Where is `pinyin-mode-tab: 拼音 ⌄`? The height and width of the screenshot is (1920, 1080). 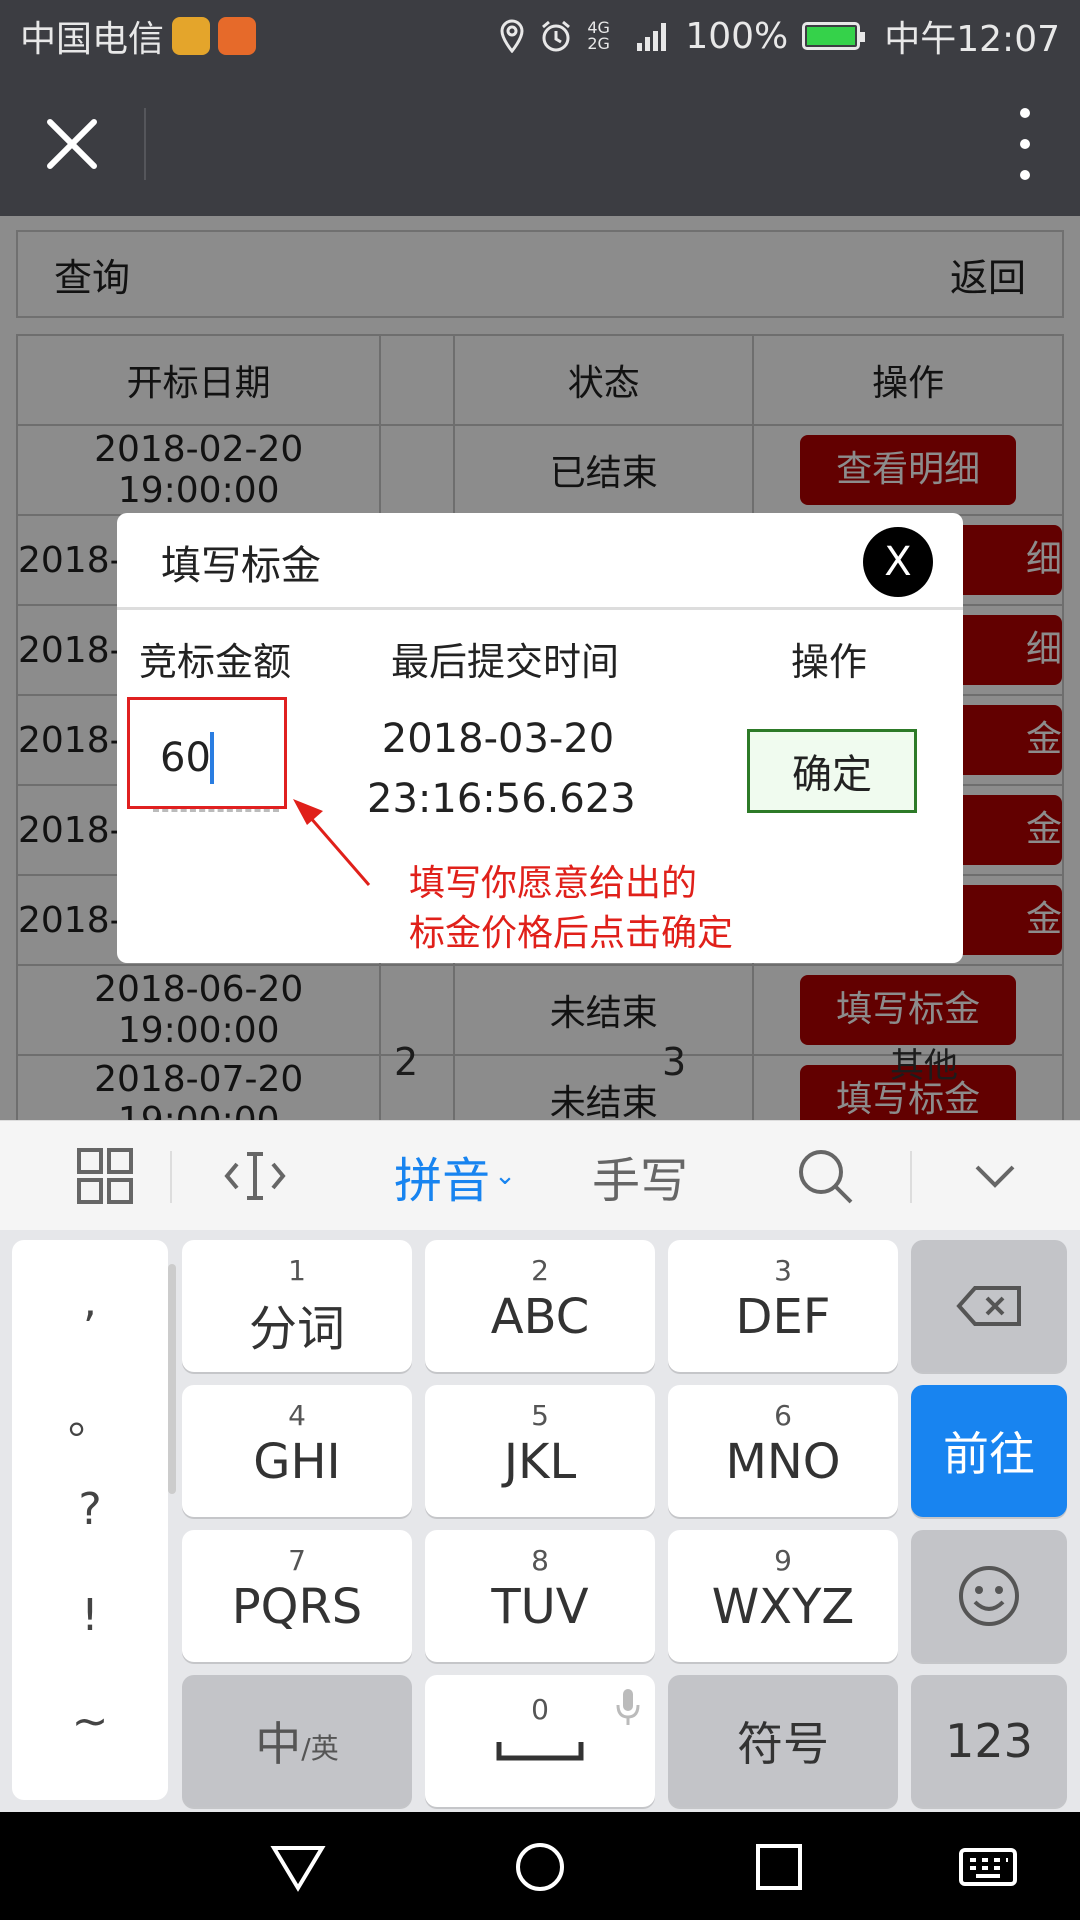 pinyin-mode-tab: 拼音 ⌄ is located at coordinates (455, 1176).